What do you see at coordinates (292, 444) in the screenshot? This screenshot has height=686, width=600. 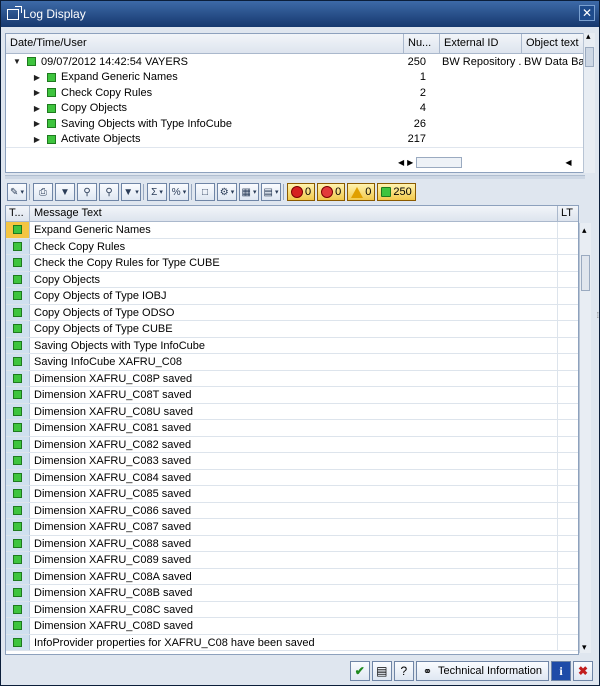 I see `table-row: Dimension XAFRU_C082 saved` at bounding box center [292, 444].